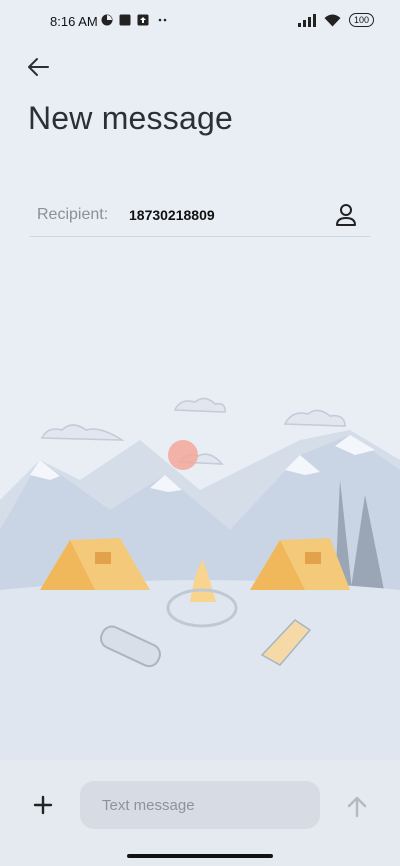 Image resolution: width=400 pixels, height=866 pixels. I want to click on wifi-icon, so click(332, 20).